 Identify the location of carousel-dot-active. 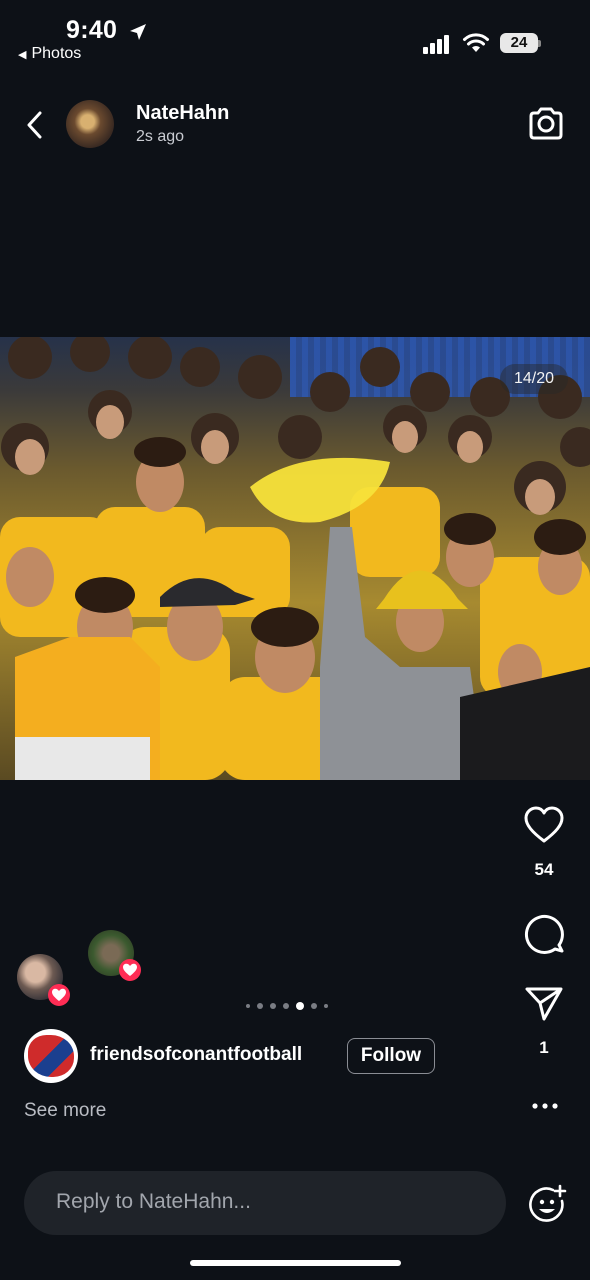
(300, 1006).